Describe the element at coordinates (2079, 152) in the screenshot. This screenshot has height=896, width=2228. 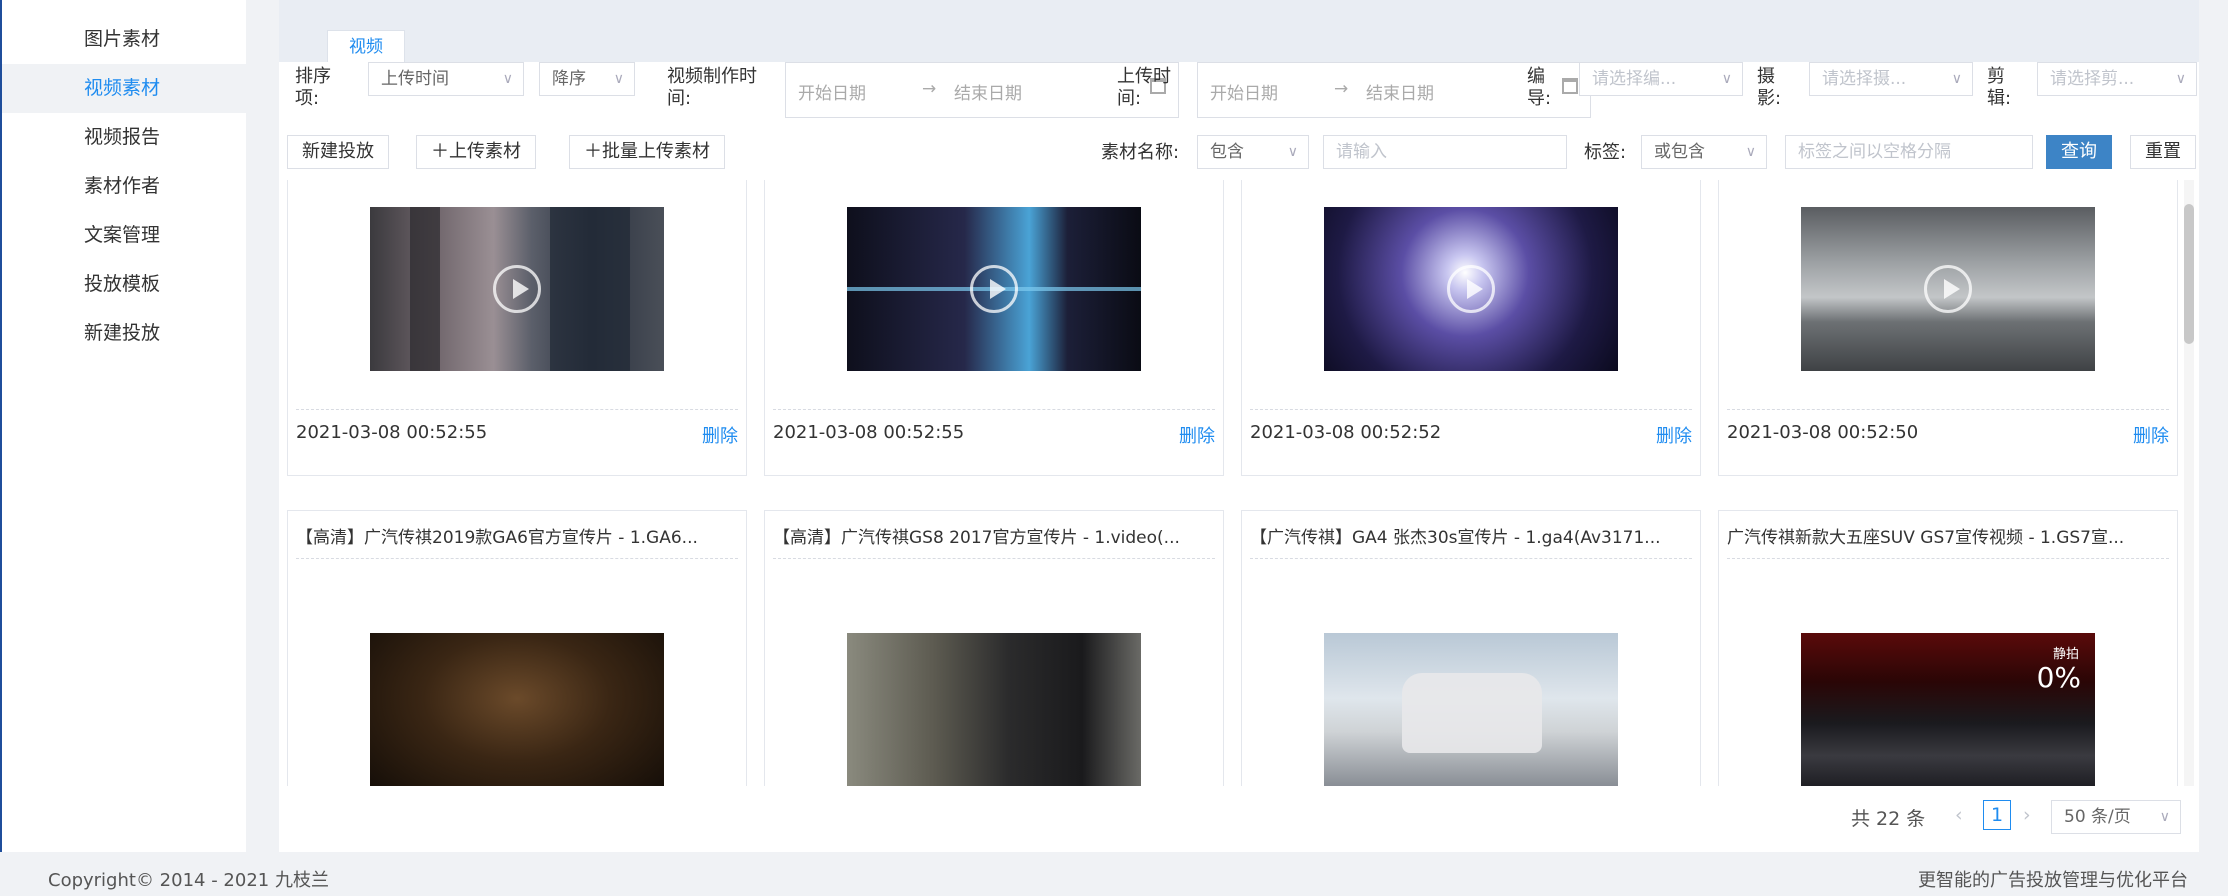
I see `query-button: 查询` at that location.